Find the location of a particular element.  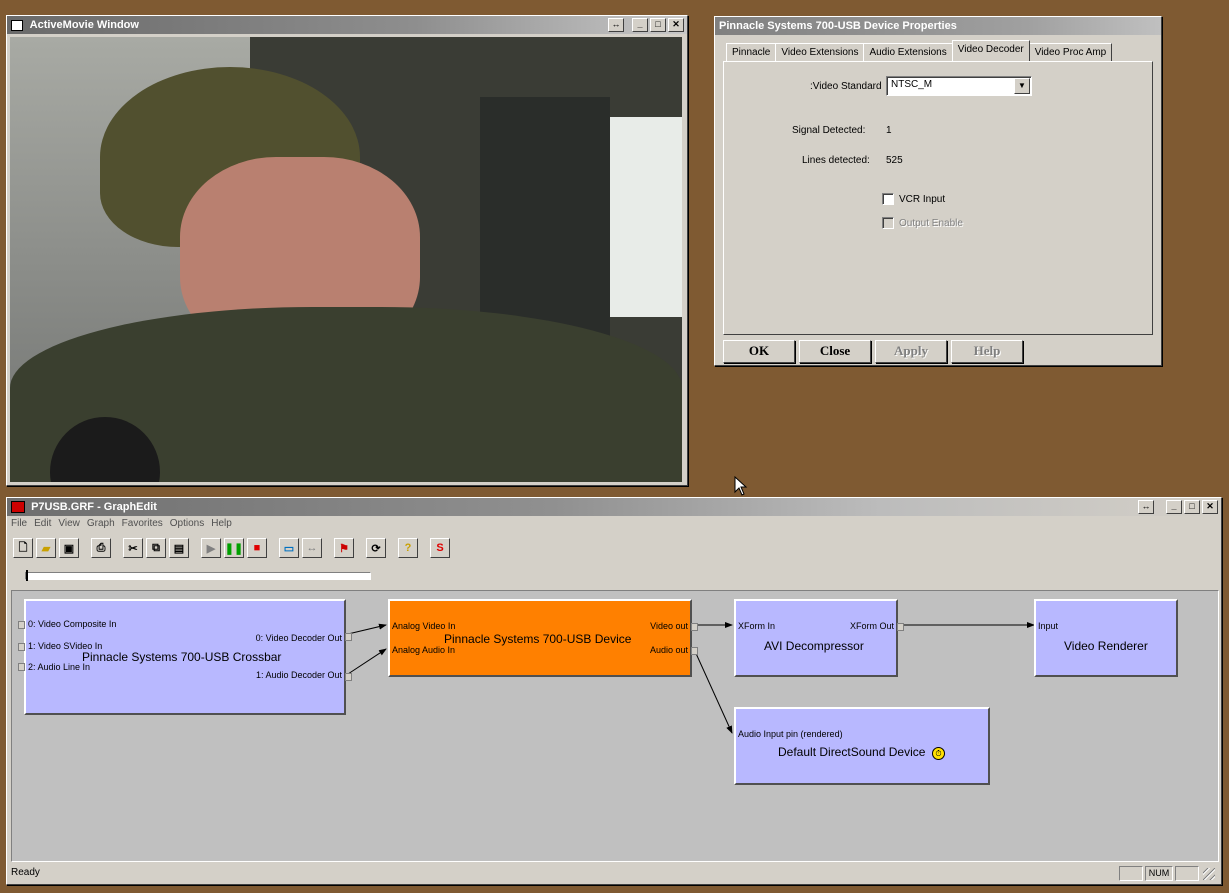

help-icon: ? is located at coordinates (408, 548).